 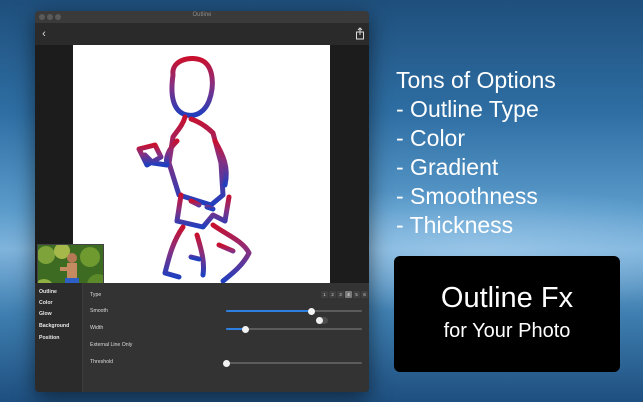 I want to click on type-option-6: 6, so click(x=364, y=294).